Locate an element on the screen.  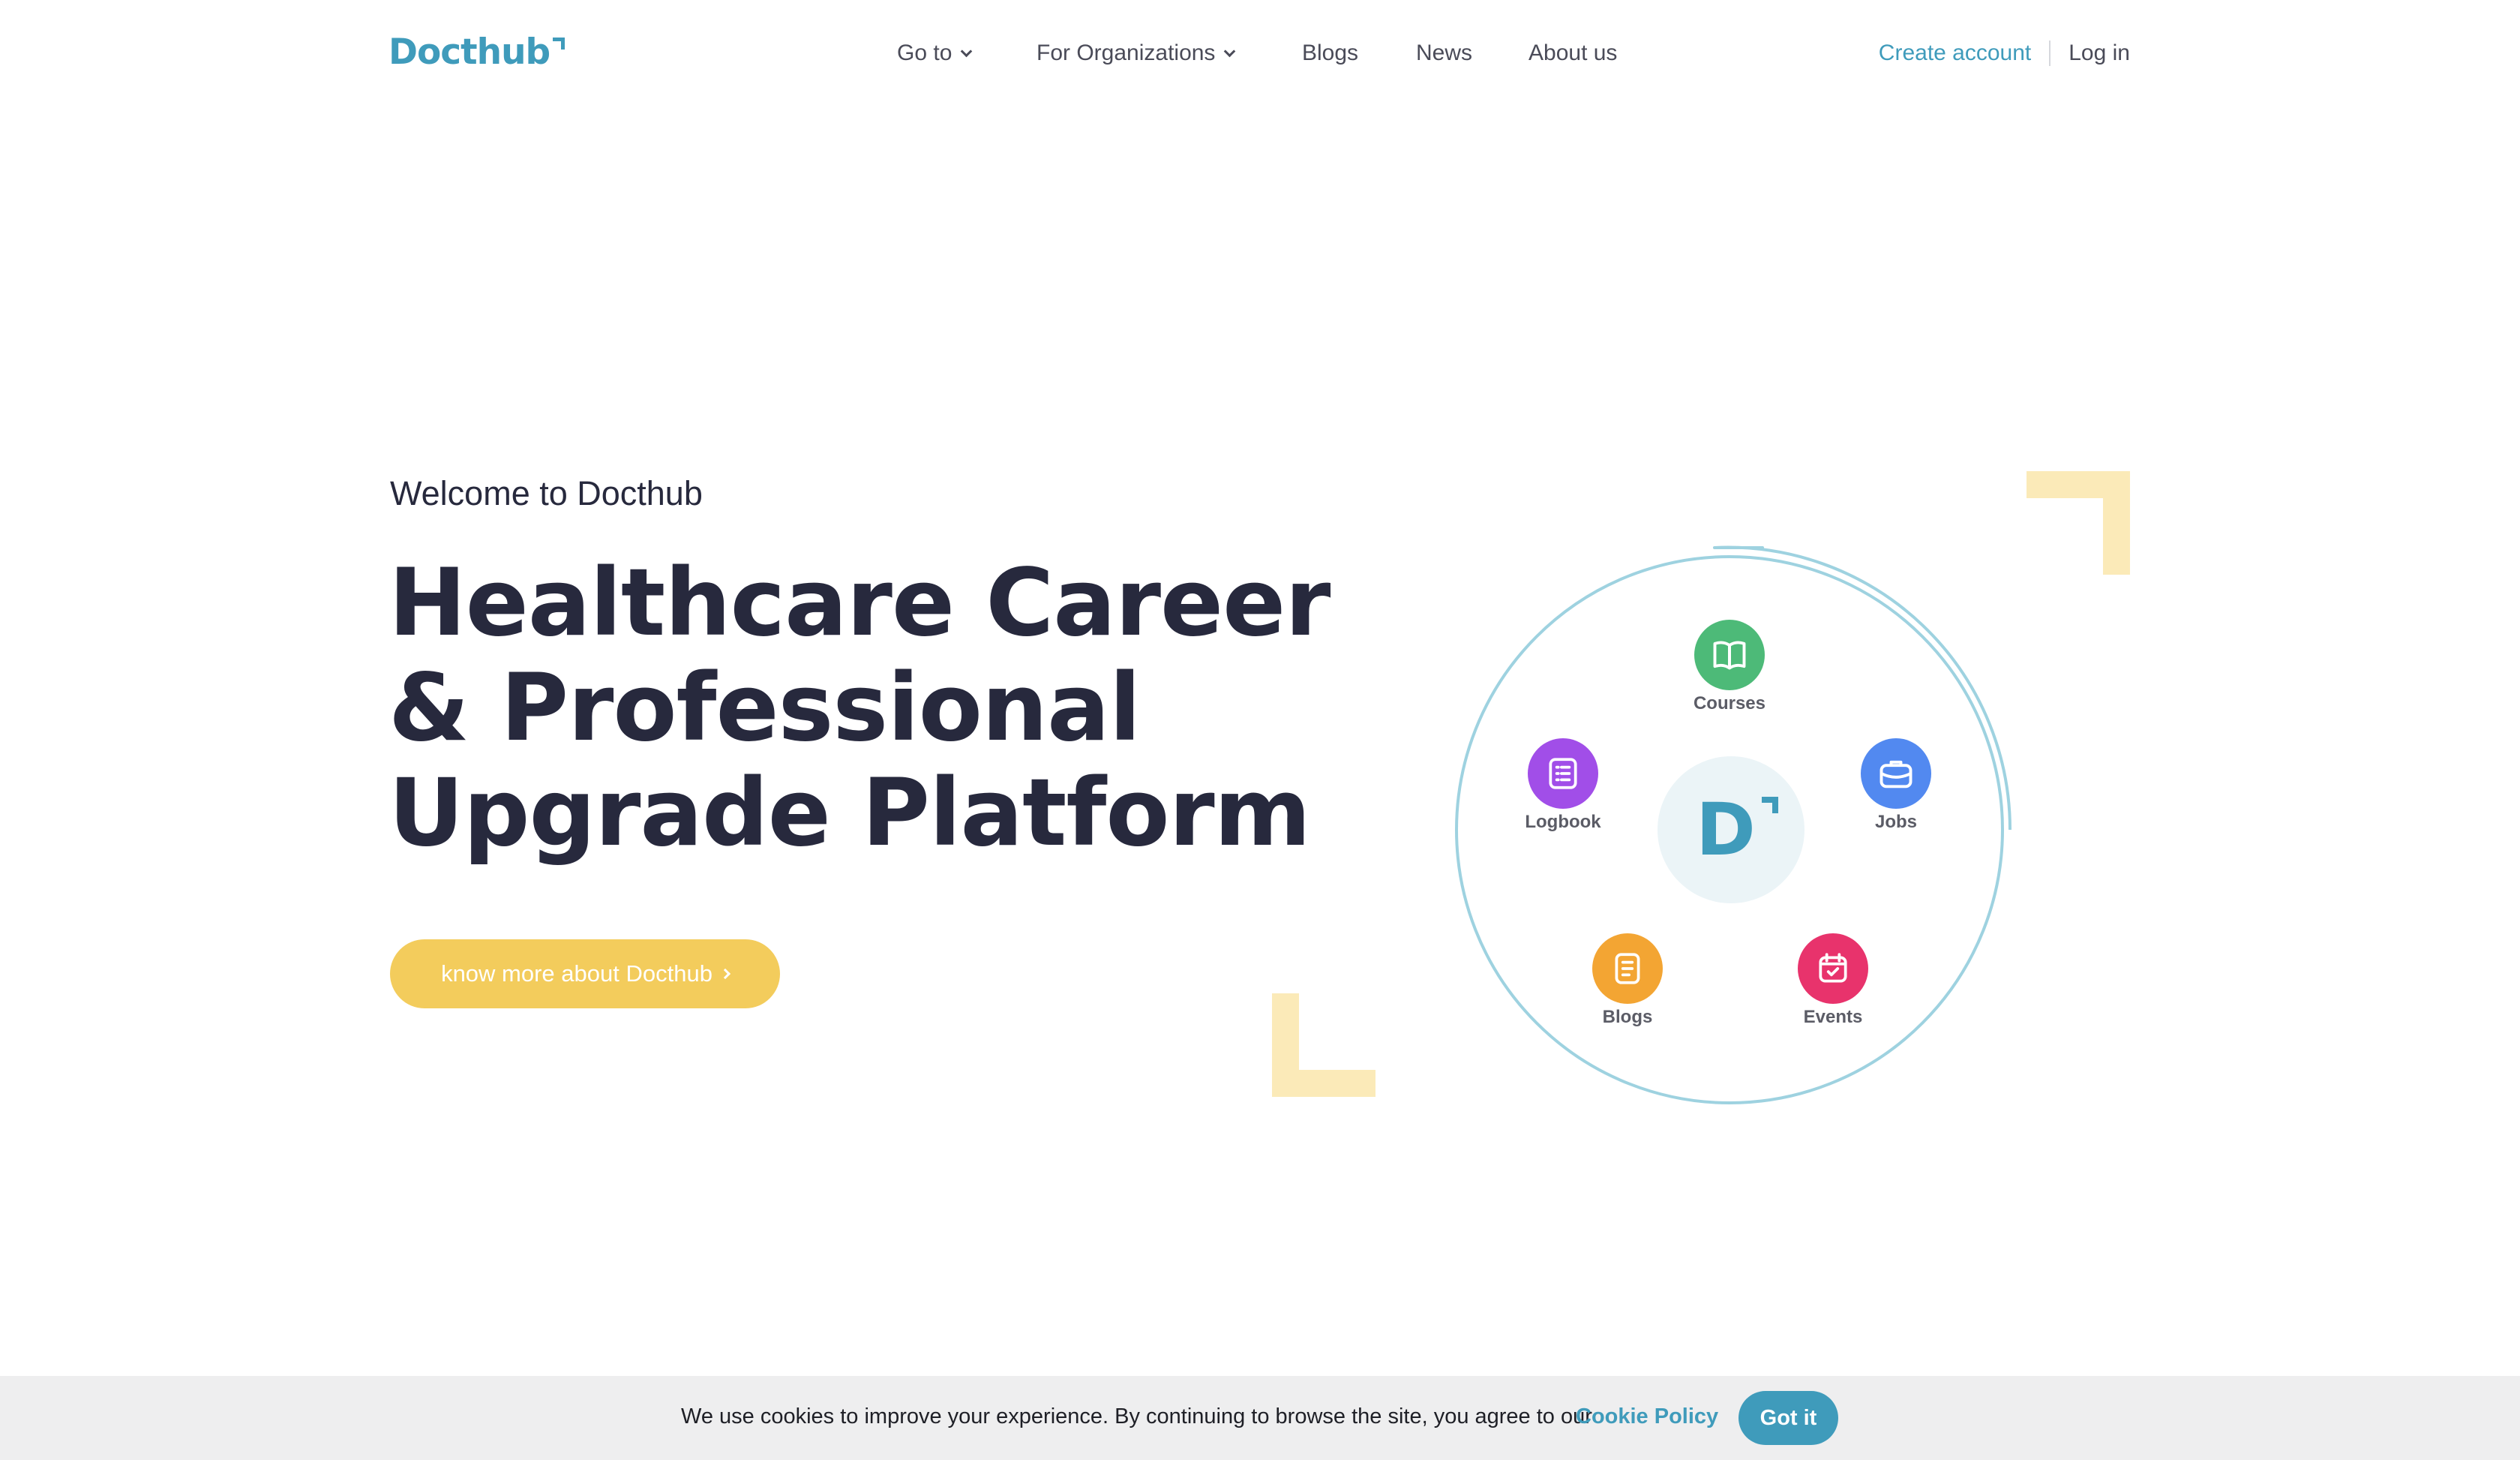
node-blogs-label: Blogs is located at coordinates (1627, 1017).